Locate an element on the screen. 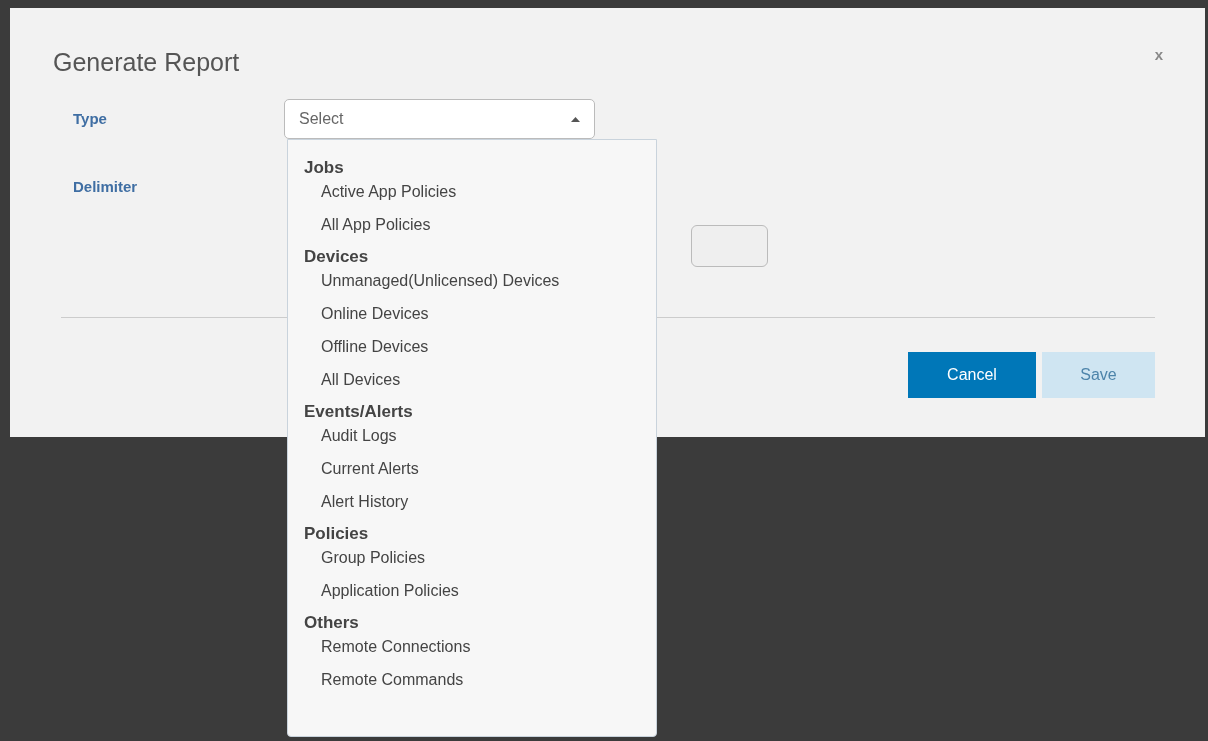 Image resolution: width=1208 pixels, height=741 pixels. group-heading: Devices is located at coordinates (337, 257).